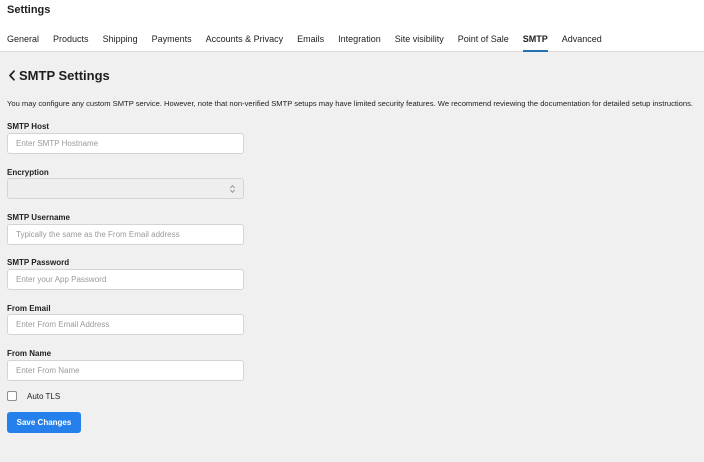 The width and height of the screenshot is (704, 462). Describe the element at coordinates (44, 422) in the screenshot. I see `save-changes-button: Save Changes` at that location.